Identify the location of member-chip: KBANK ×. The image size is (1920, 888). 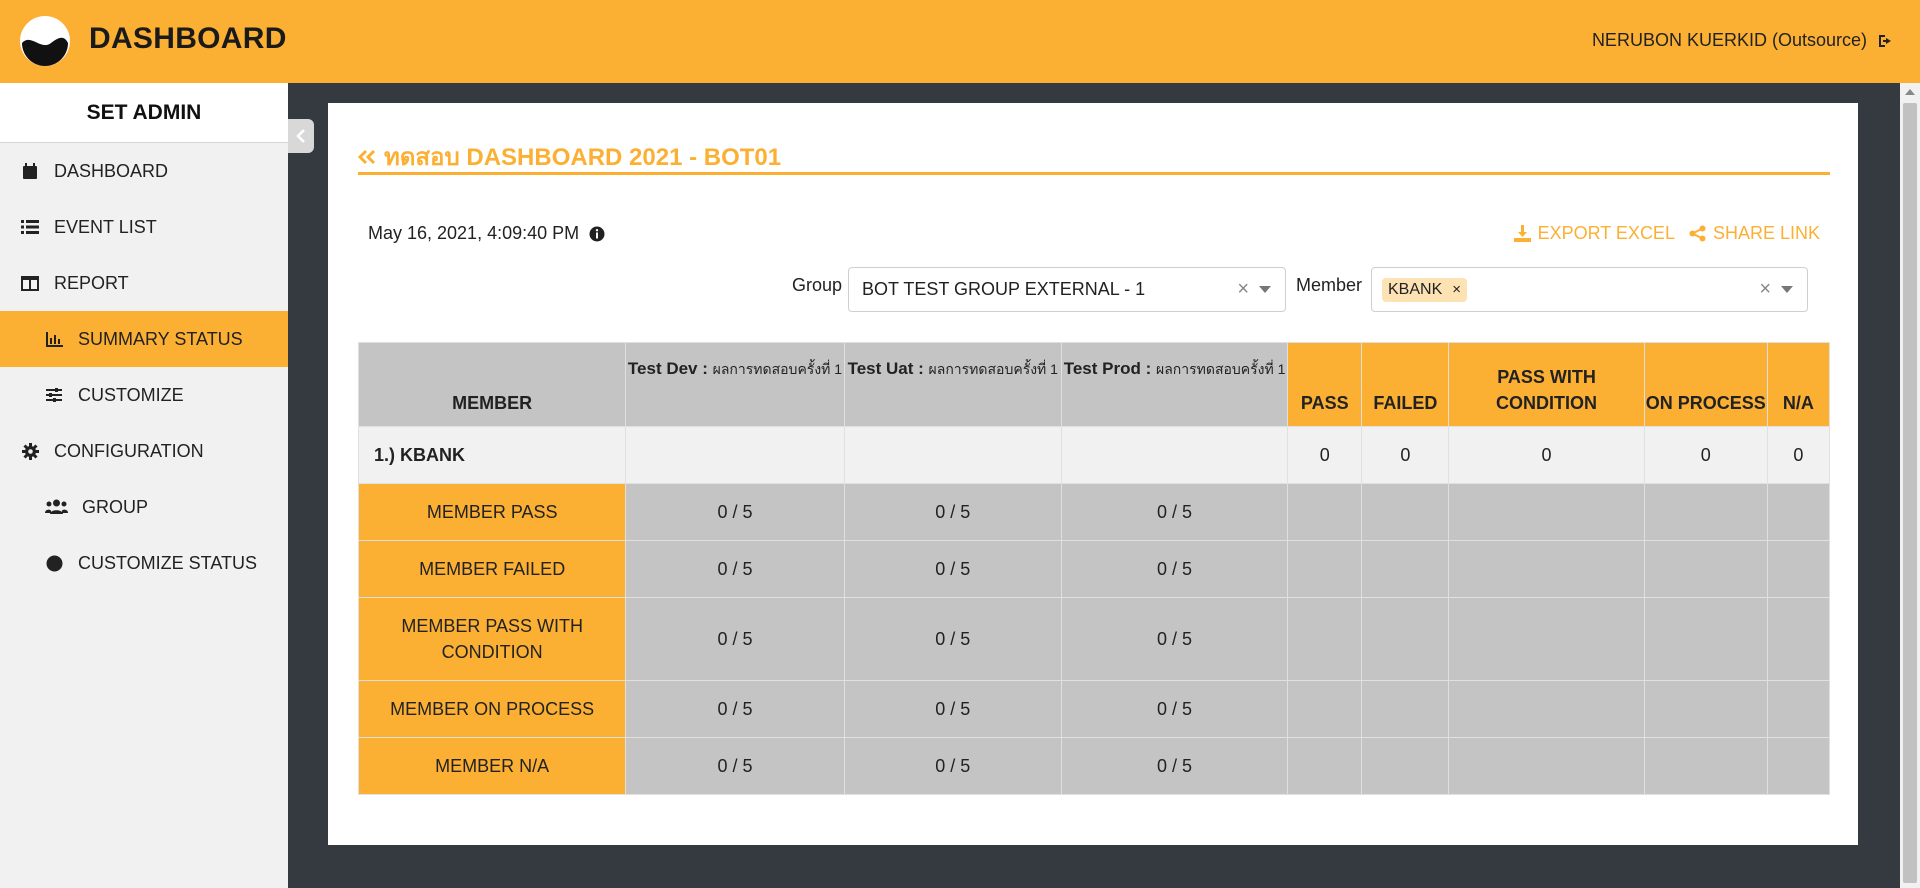
(1425, 289).